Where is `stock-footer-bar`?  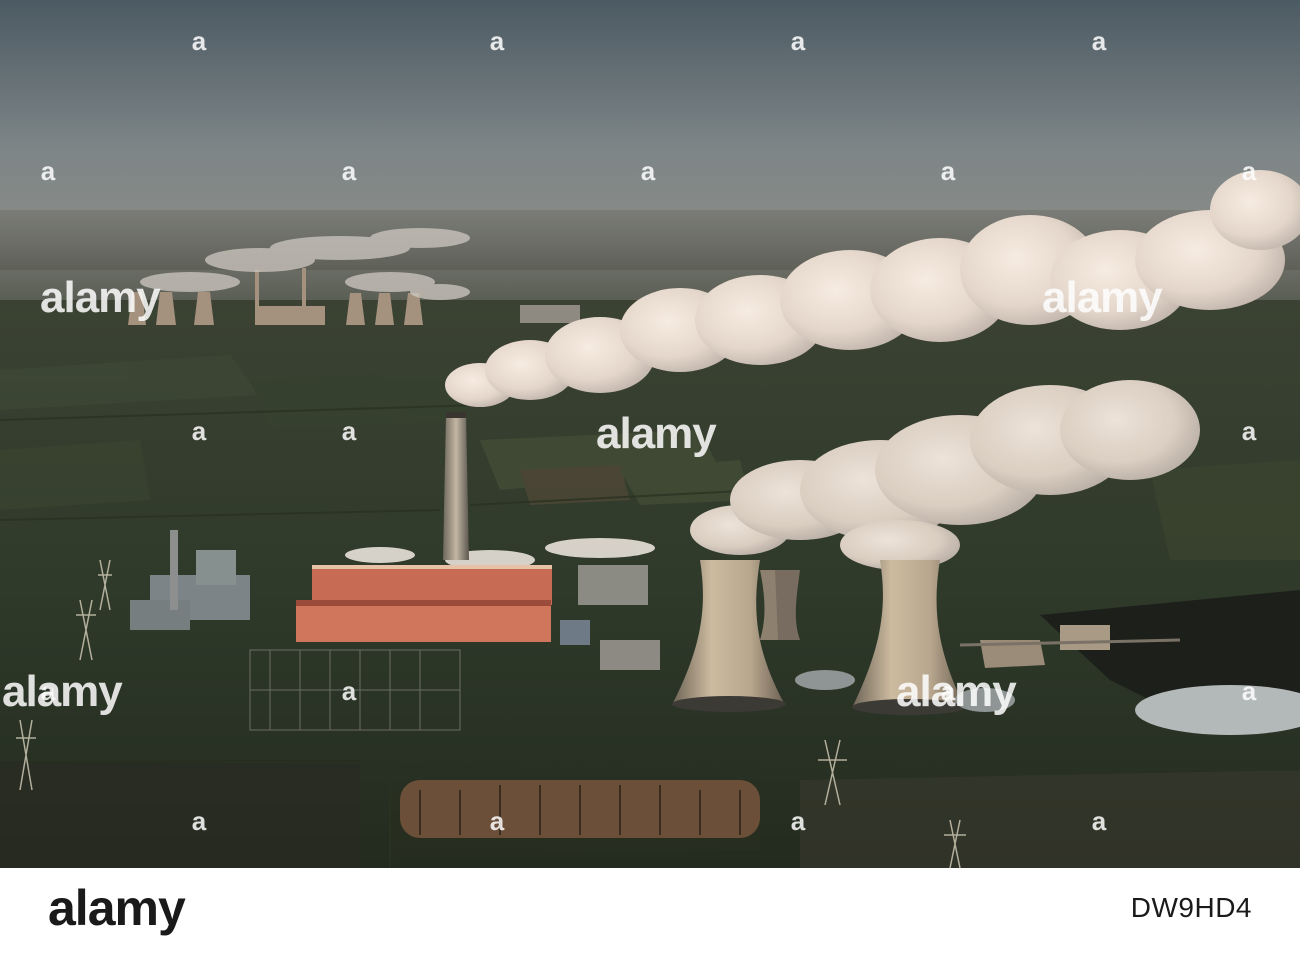 stock-footer-bar is located at coordinates (650, 912).